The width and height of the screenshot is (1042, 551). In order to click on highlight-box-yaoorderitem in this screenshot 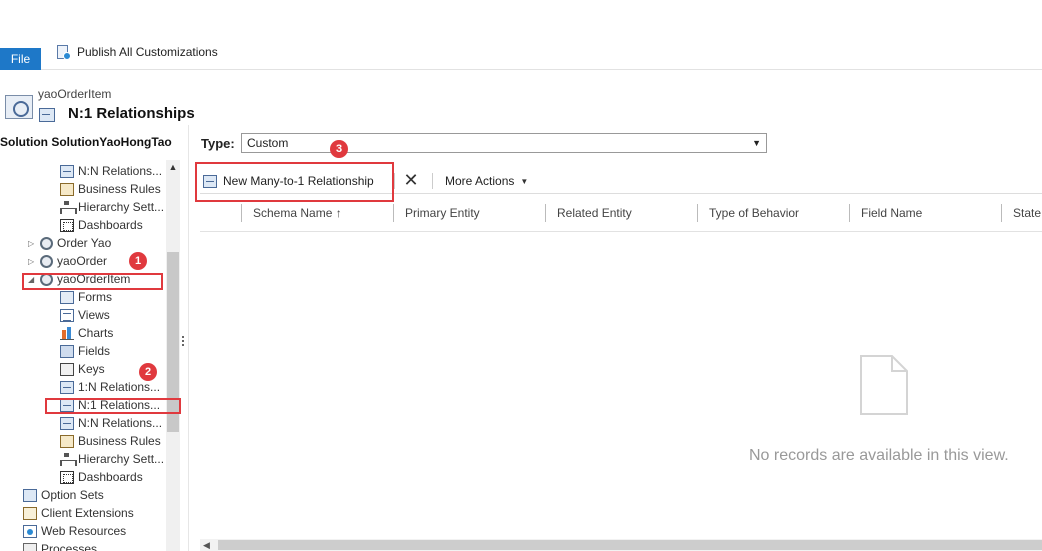, I will do `click(92, 281)`.